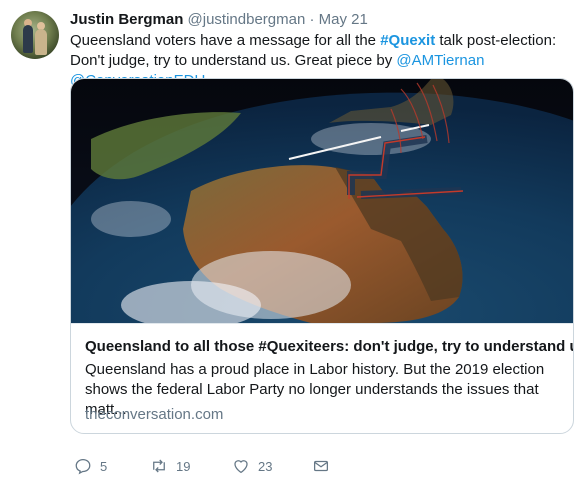 This screenshot has width=584, height=482. I want to click on like-button: 23, so click(252, 466).